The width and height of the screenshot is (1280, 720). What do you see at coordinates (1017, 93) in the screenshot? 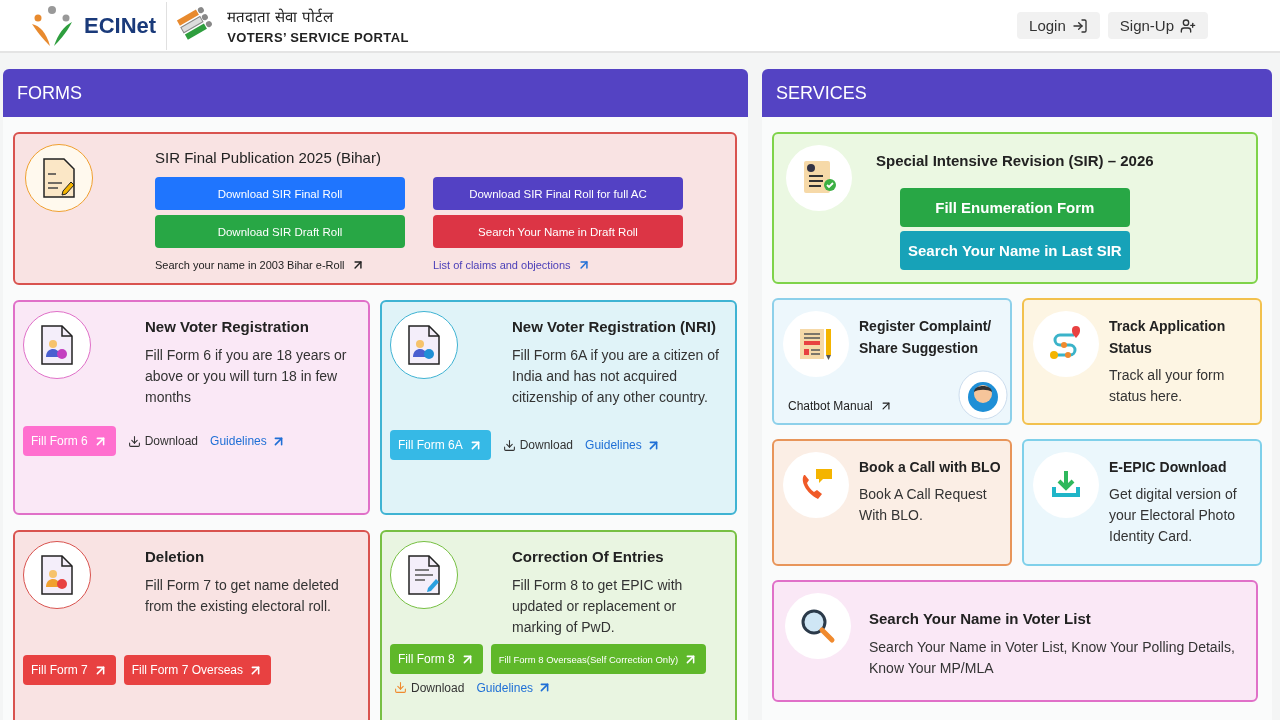
I see `panel-header: SERVICES` at bounding box center [1017, 93].